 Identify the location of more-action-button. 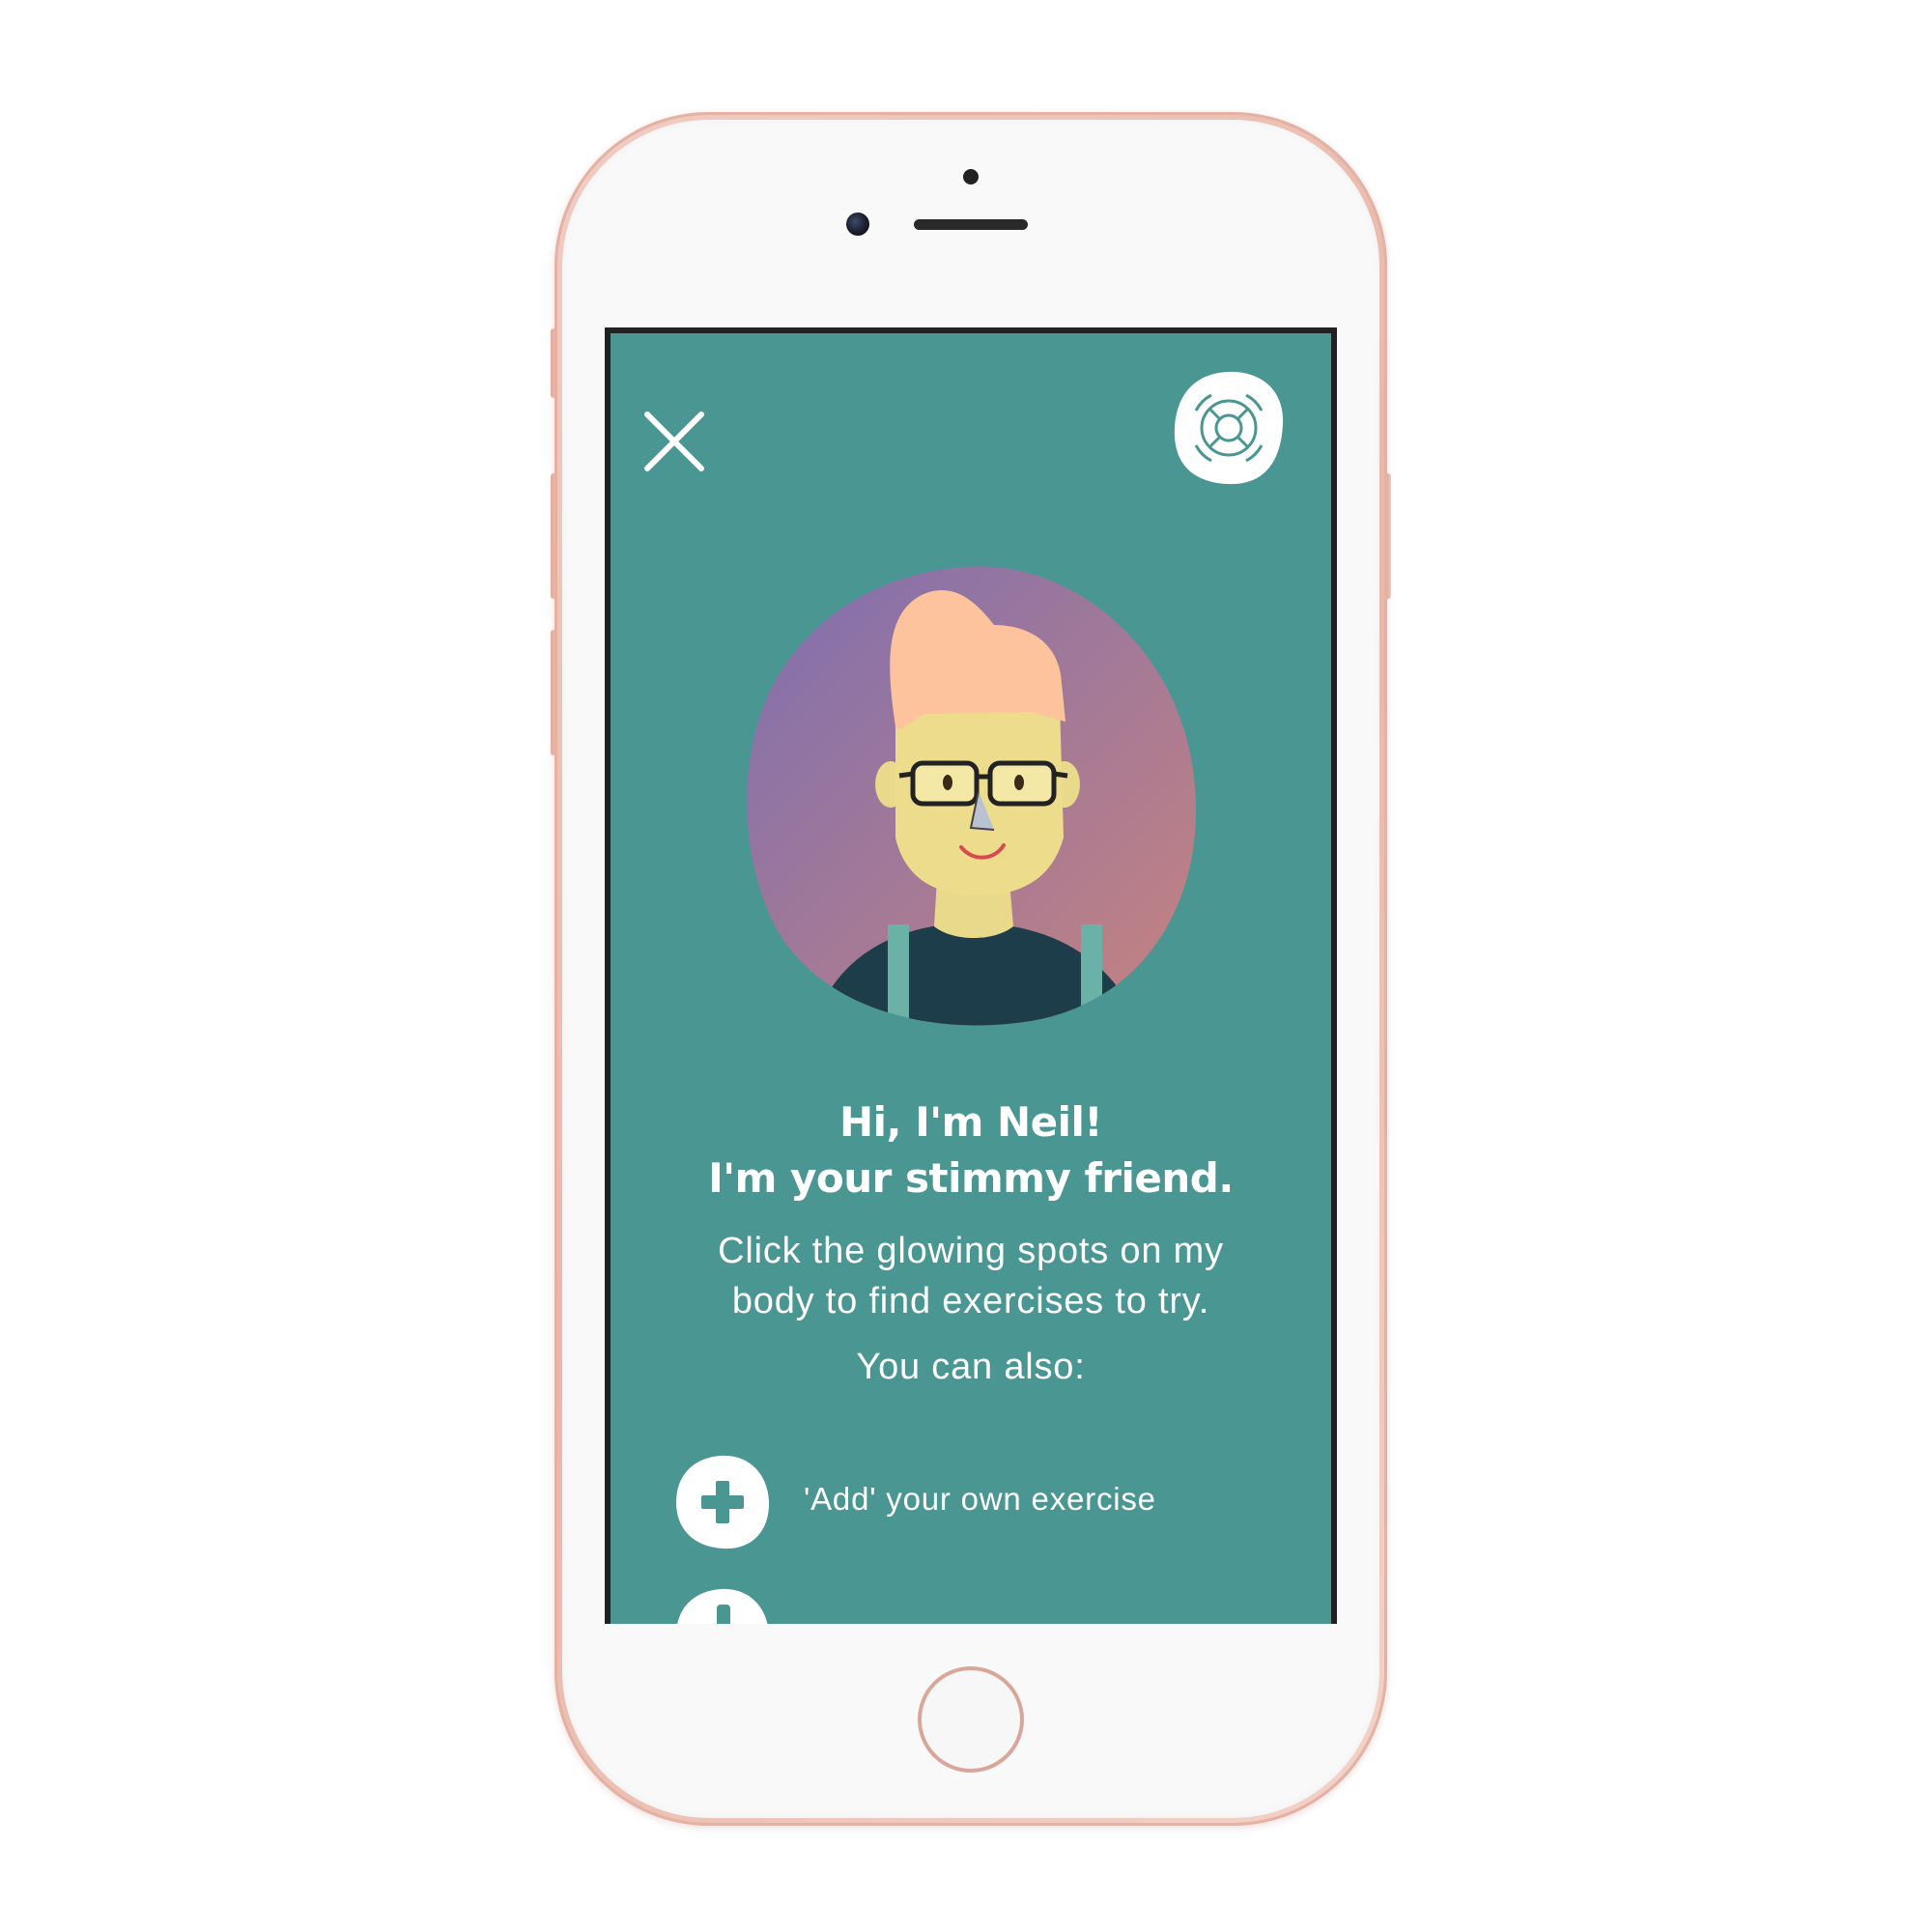
(964, 1605).